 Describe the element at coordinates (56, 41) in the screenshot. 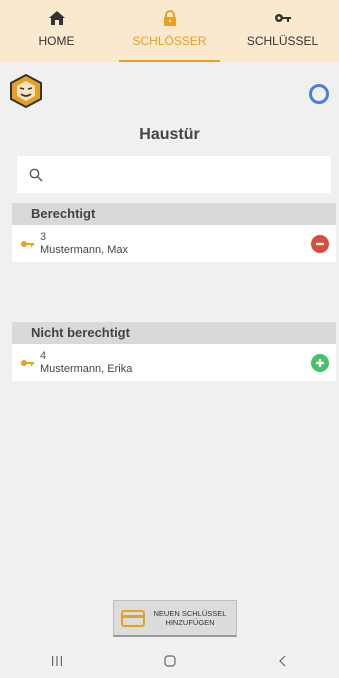

I see `tab-home-label: HOME` at that location.